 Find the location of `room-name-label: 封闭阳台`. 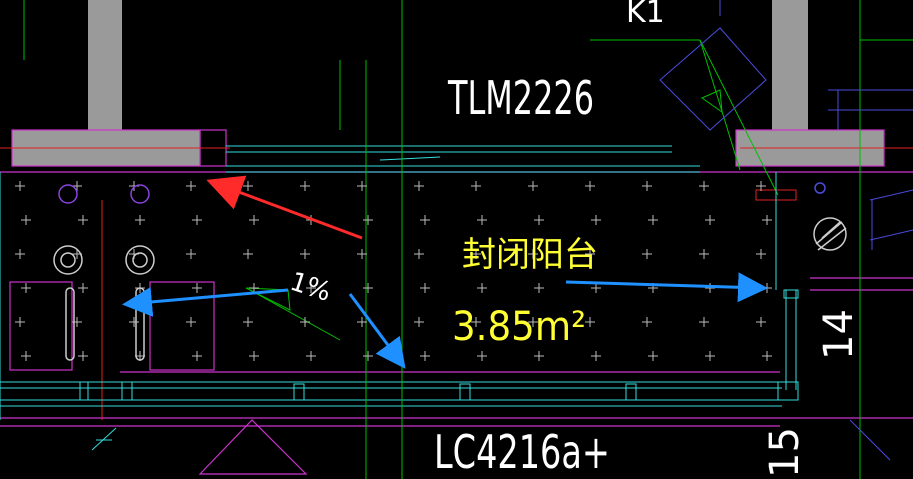

room-name-label: 封闭阳台 is located at coordinates (530, 255).